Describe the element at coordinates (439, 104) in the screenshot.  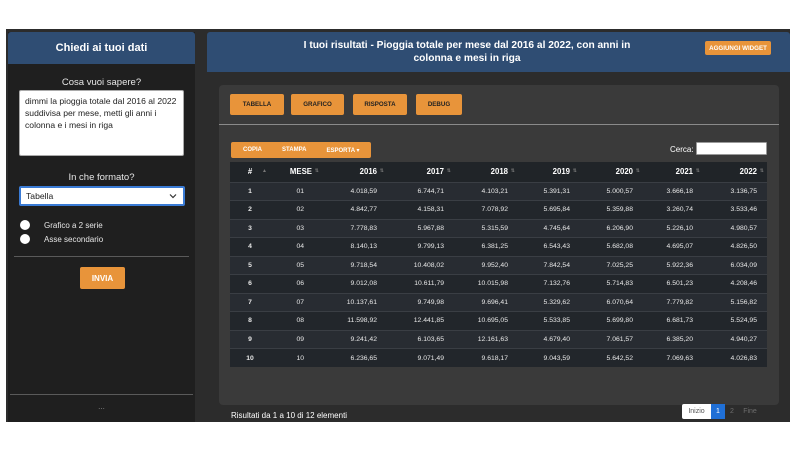
I see `tab-debug: DEBUG` at that location.